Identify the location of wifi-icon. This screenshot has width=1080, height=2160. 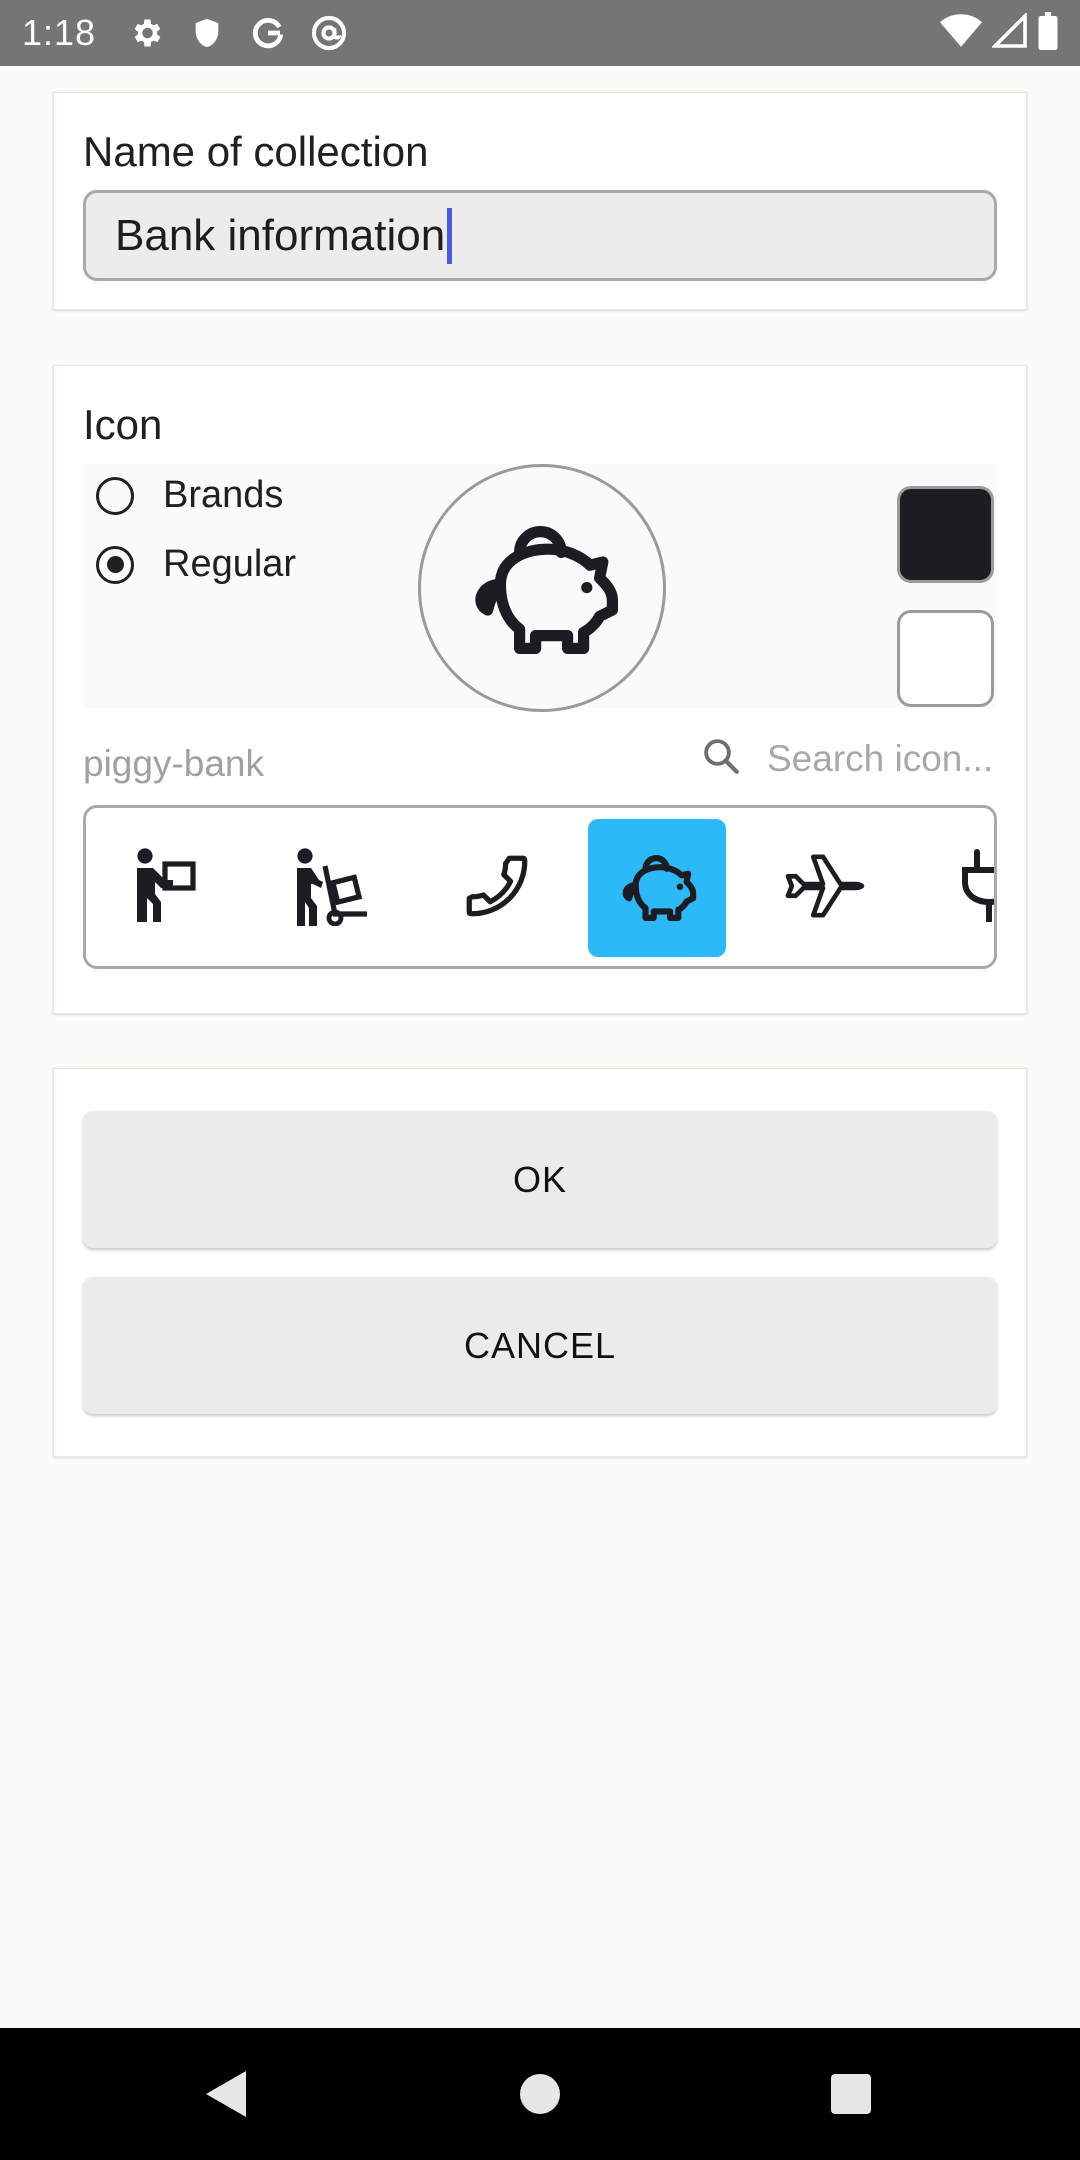
(961, 33).